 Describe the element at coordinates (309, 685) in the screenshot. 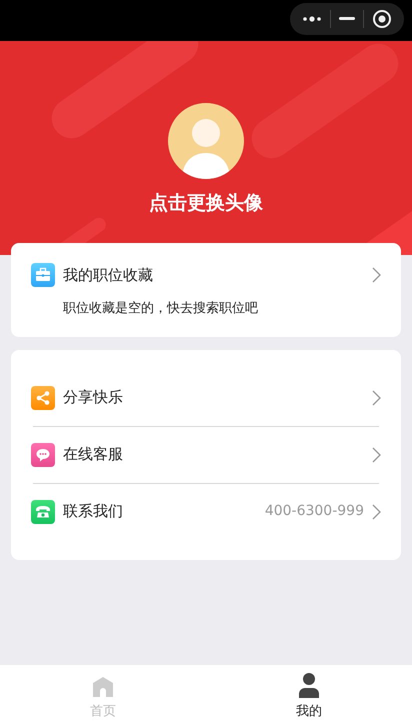

I see `person-icon` at that location.